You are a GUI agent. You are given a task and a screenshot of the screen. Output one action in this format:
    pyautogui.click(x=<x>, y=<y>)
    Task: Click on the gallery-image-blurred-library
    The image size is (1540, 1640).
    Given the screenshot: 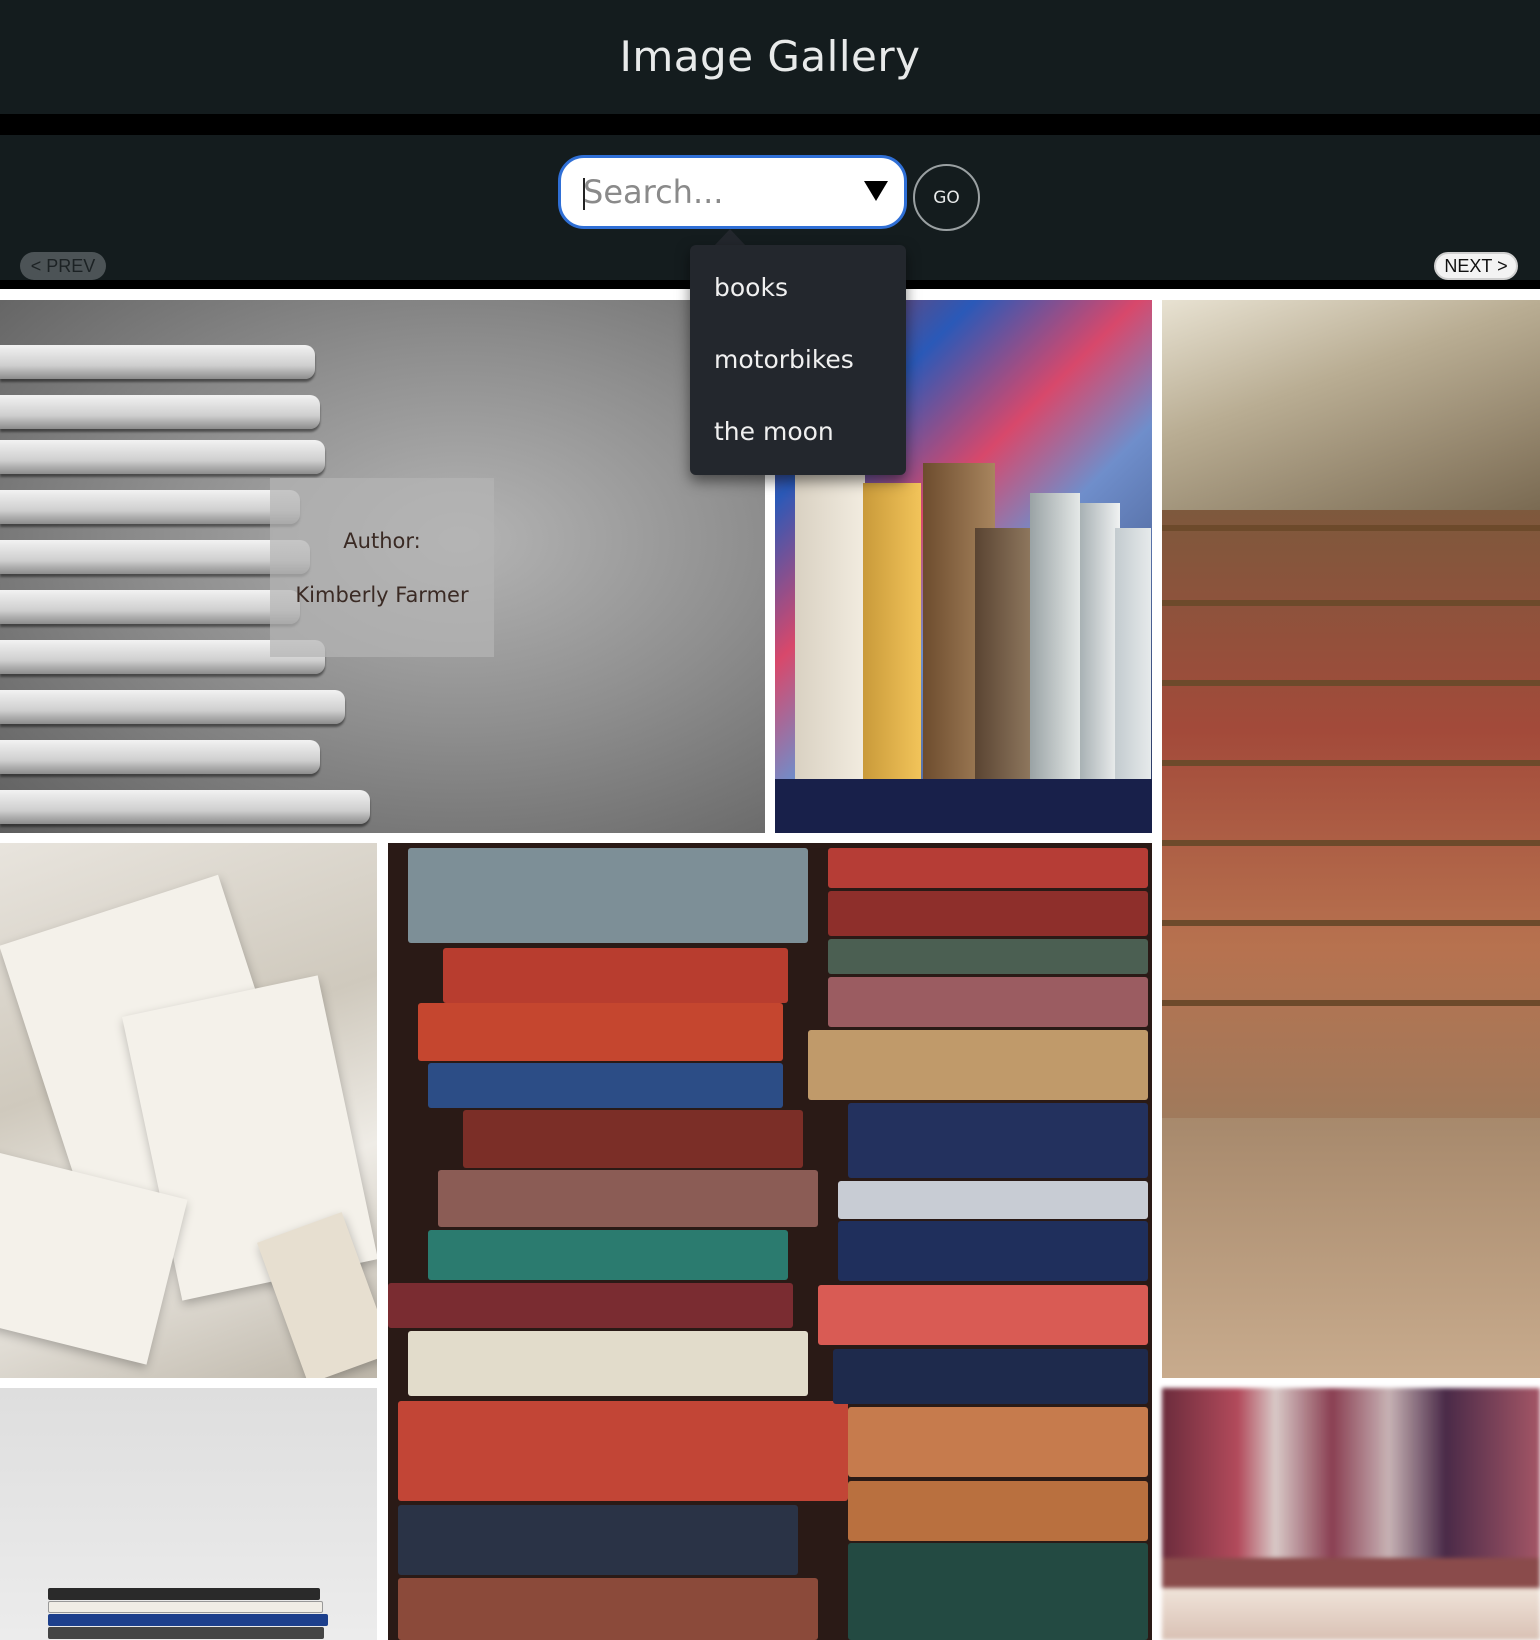 What is the action you would take?
    pyautogui.click(x=1351, y=1514)
    